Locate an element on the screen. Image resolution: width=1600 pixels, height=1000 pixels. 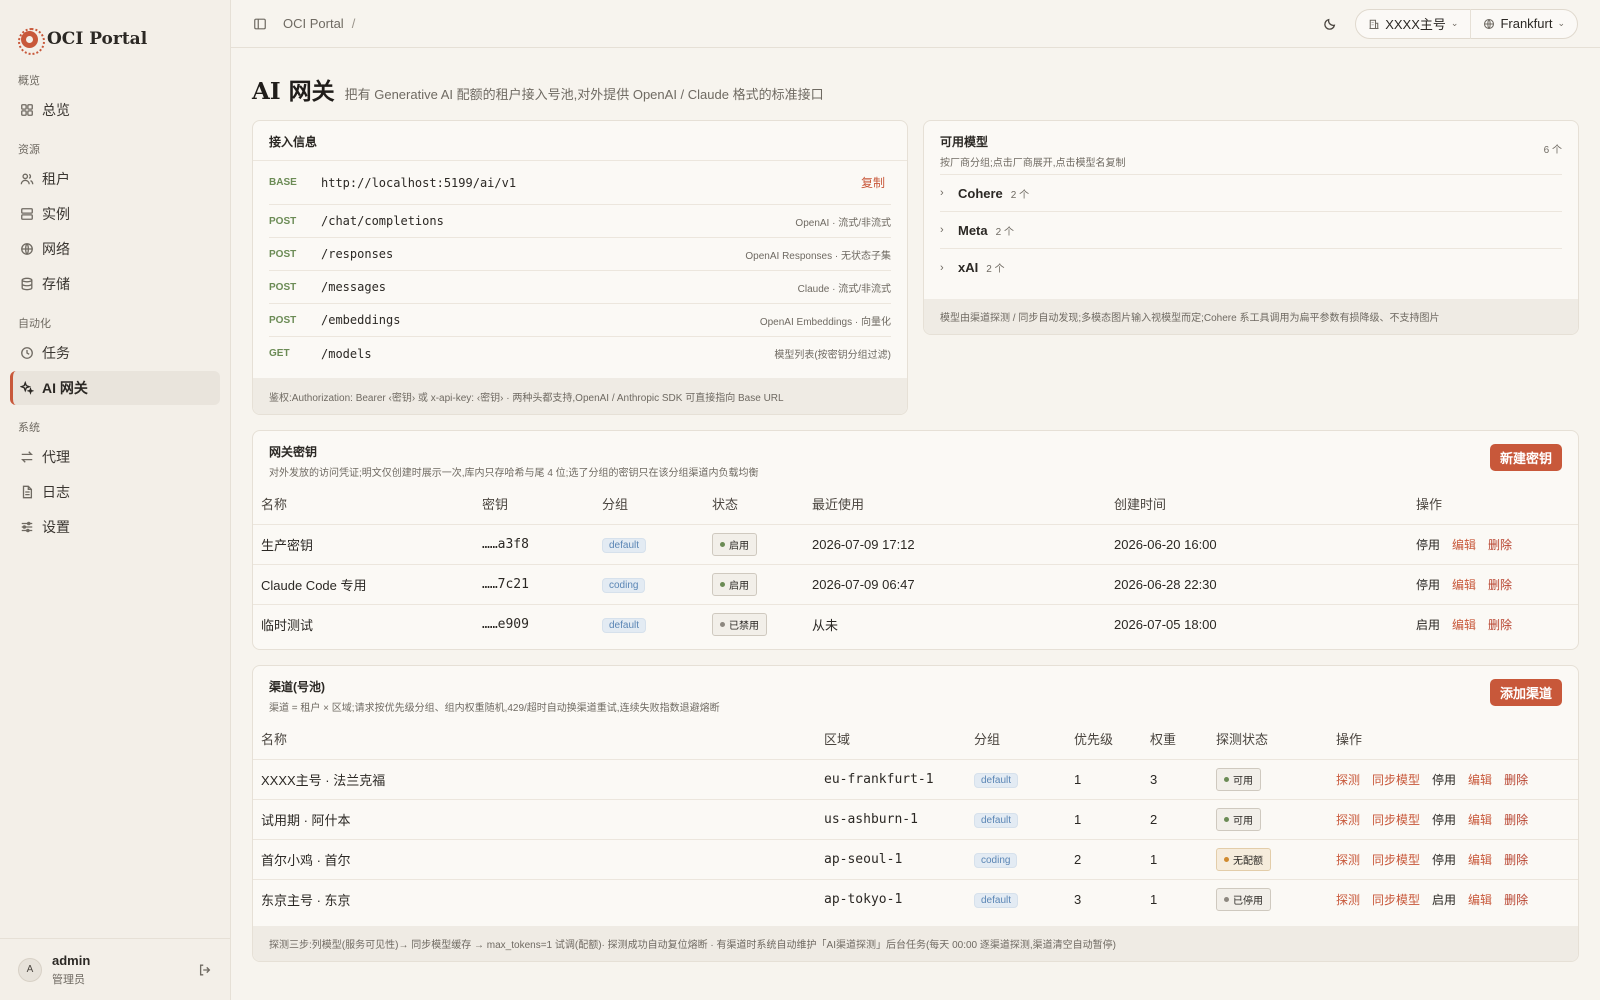
new-key-button: 新建密钥 is located at coordinates (1525, 457).